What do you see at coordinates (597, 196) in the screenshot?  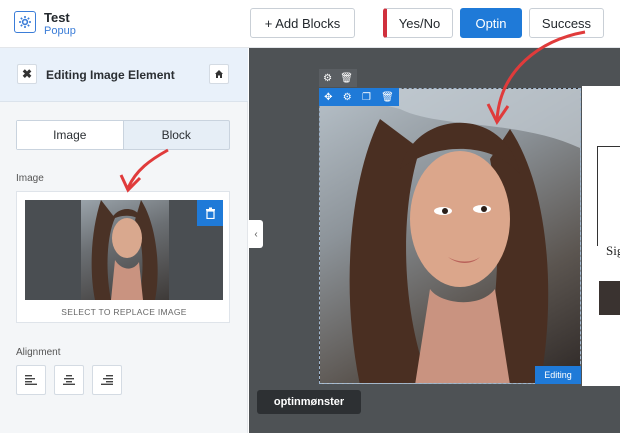 I see `popup-divider` at bounding box center [597, 196].